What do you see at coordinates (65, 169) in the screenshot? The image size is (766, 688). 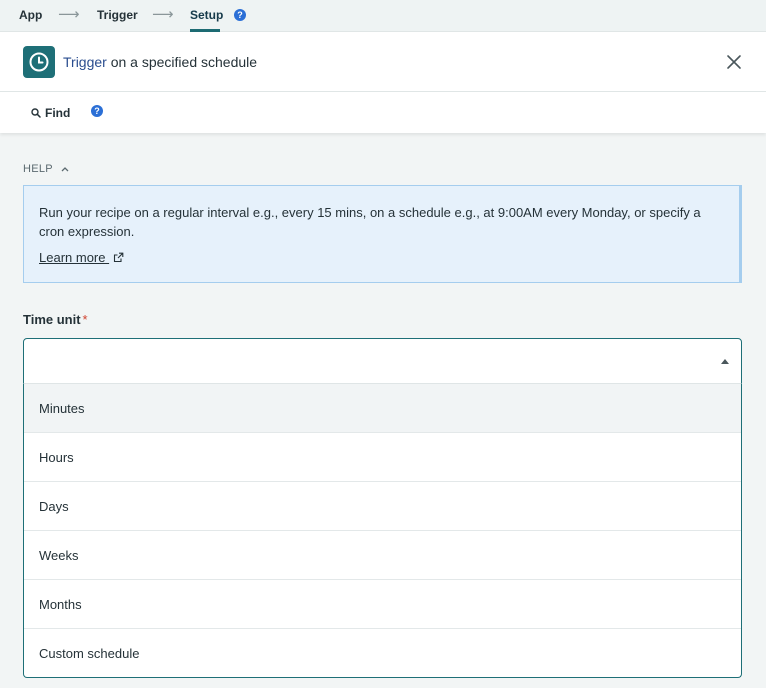 I see `chevron-up-icon` at bounding box center [65, 169].